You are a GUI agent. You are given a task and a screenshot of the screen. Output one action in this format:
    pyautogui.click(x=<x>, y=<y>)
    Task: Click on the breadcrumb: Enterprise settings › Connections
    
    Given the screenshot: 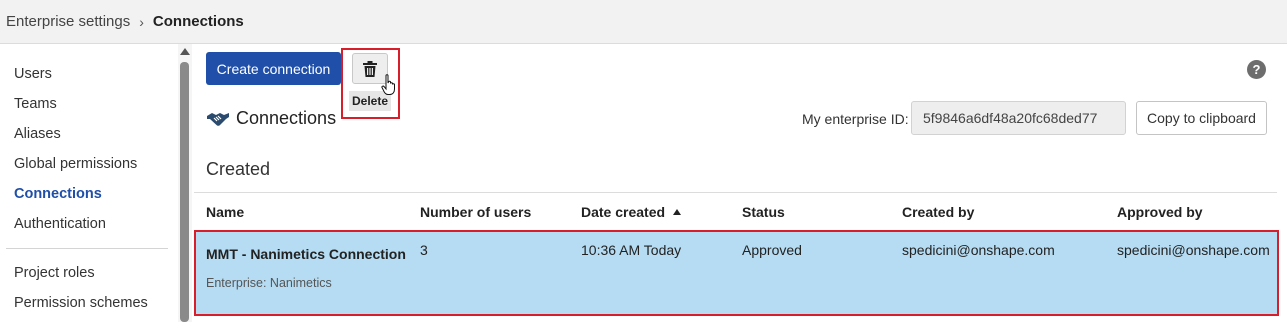 What is the action you would take?
    pyautogui.click(x=643, y=22)
    